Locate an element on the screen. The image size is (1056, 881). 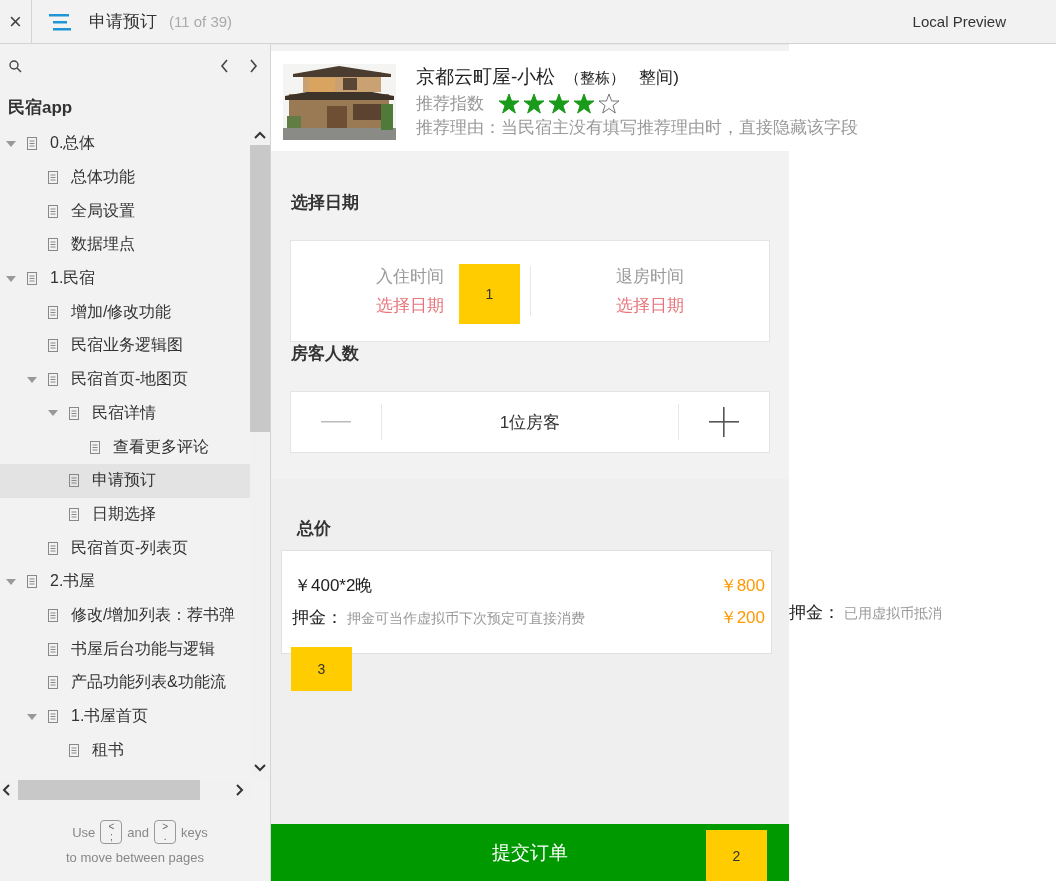
guest-count: 1位房客 is located at coordinates (530, 422).